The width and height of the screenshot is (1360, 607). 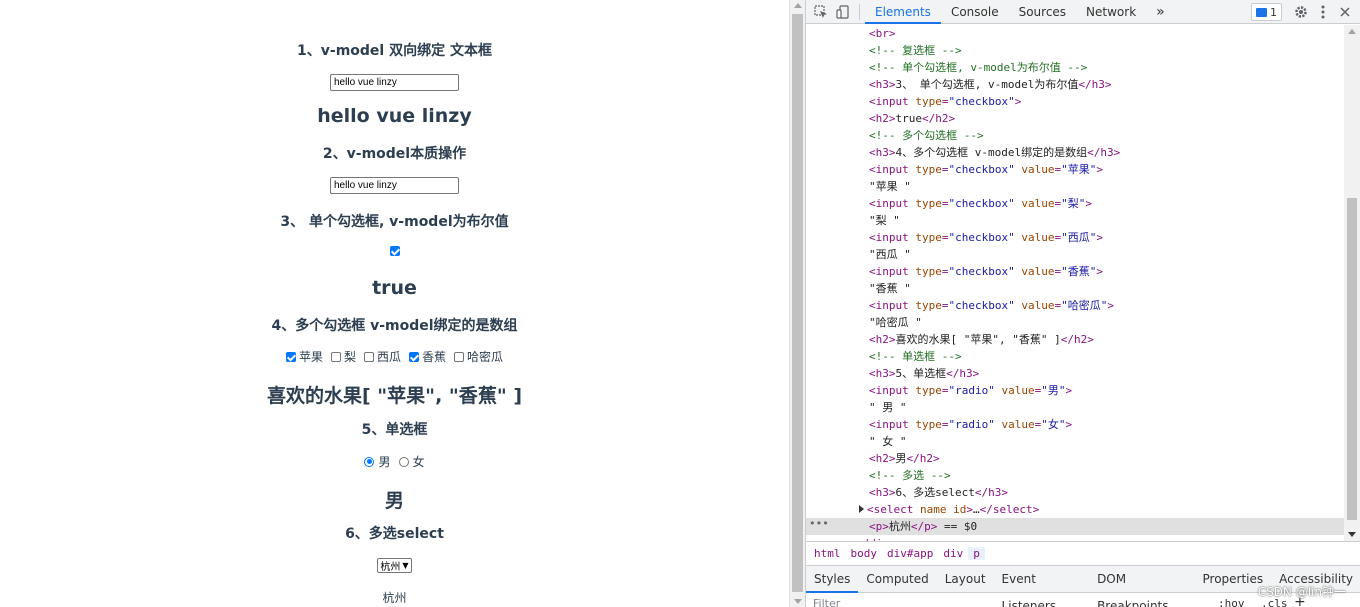 I want to click on dom-line: "哈密瓜 ", so click(x=1075, y=322).